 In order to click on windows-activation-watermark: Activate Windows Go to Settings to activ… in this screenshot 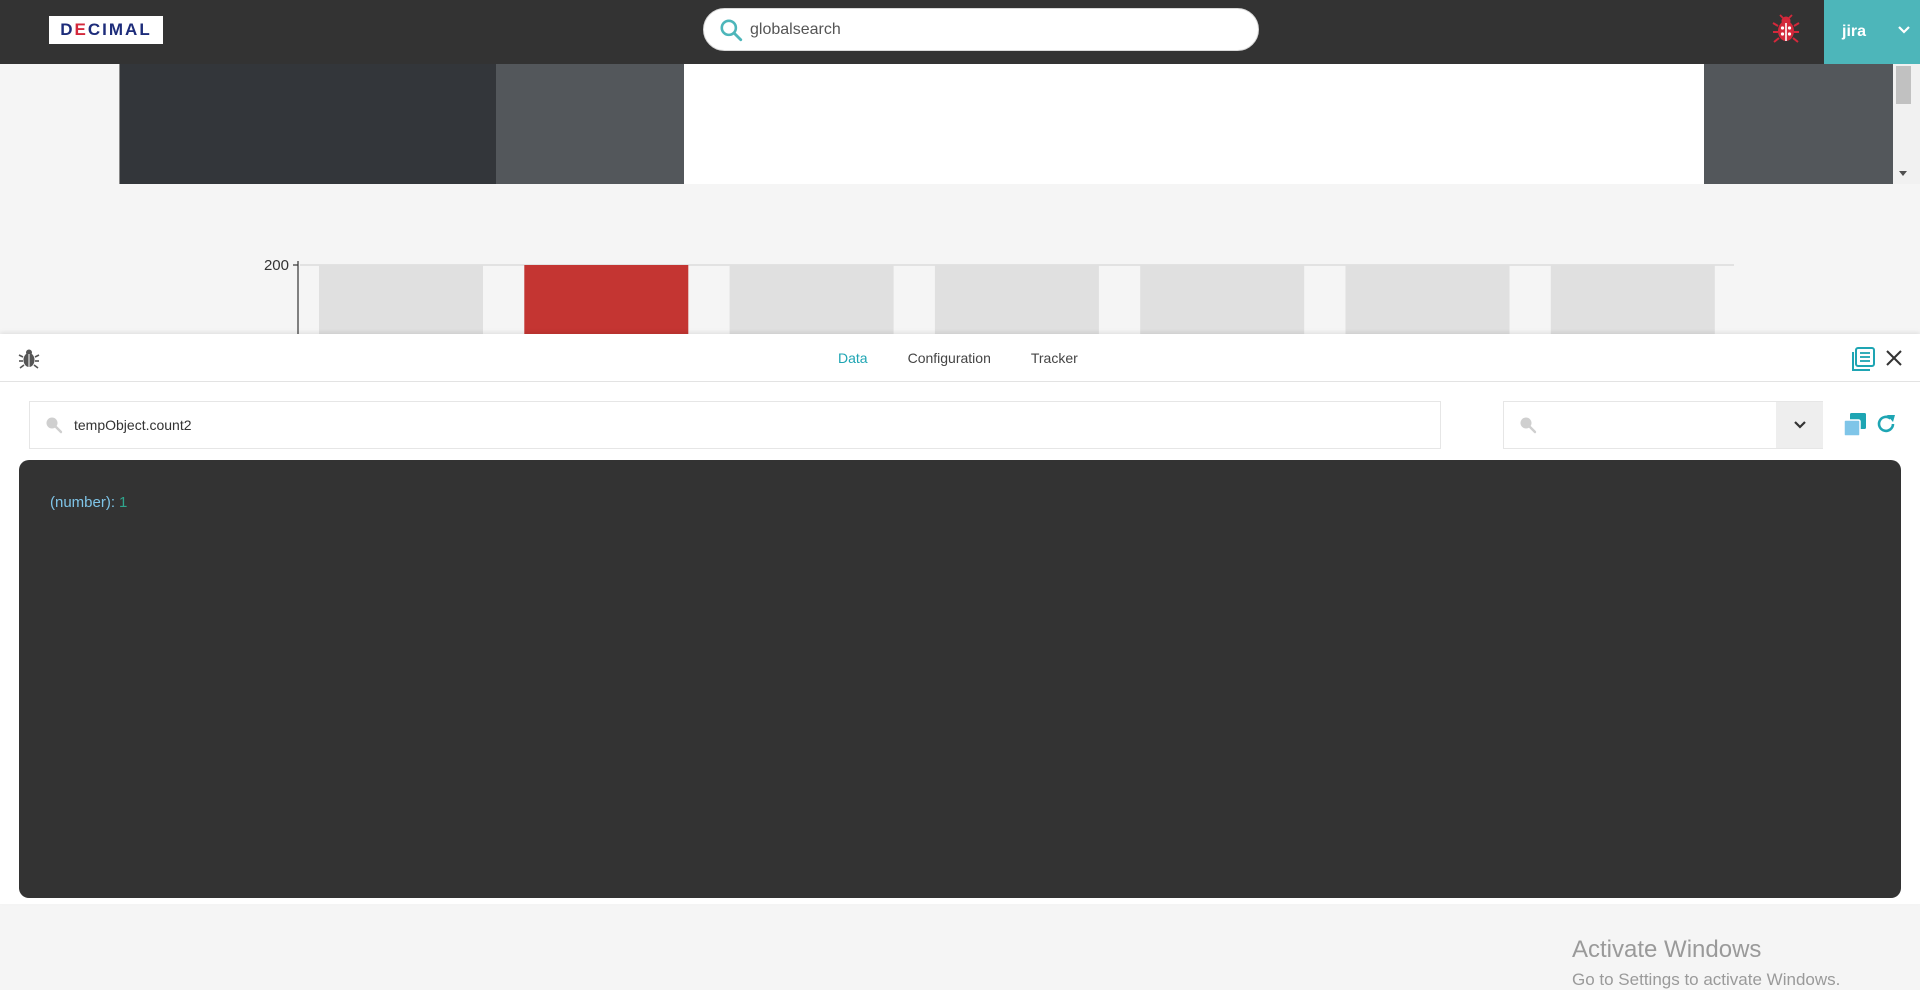, I will do `click(1706, 963)`.